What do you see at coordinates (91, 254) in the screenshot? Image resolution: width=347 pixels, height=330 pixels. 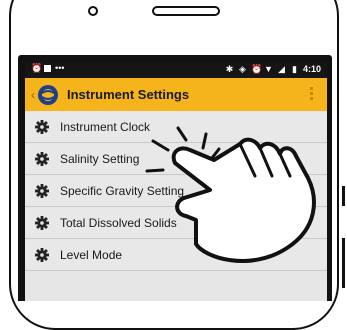 I see `list-item-label: Level Mode` at bounding box center [91, 254].